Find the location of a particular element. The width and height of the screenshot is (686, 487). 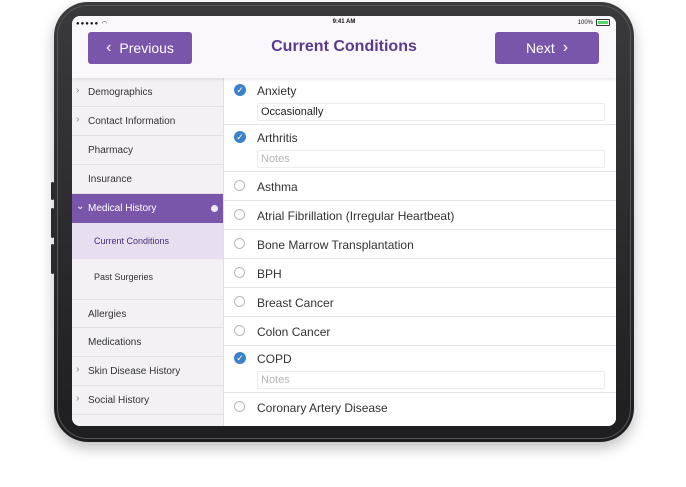

condition-row-anxiety: ✓ Anxiety Occasionally is located at coordinates (420, 101).